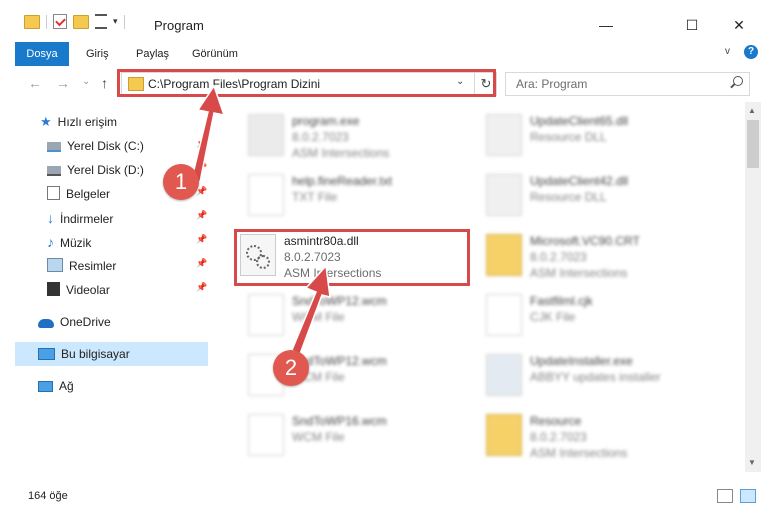 The height and width of the screenshot is (521, 769). What do you see at coordinates (752, 110) in the screenshot?
I see `scroll-up-icon: ▲` at bounding box center [752, 110].